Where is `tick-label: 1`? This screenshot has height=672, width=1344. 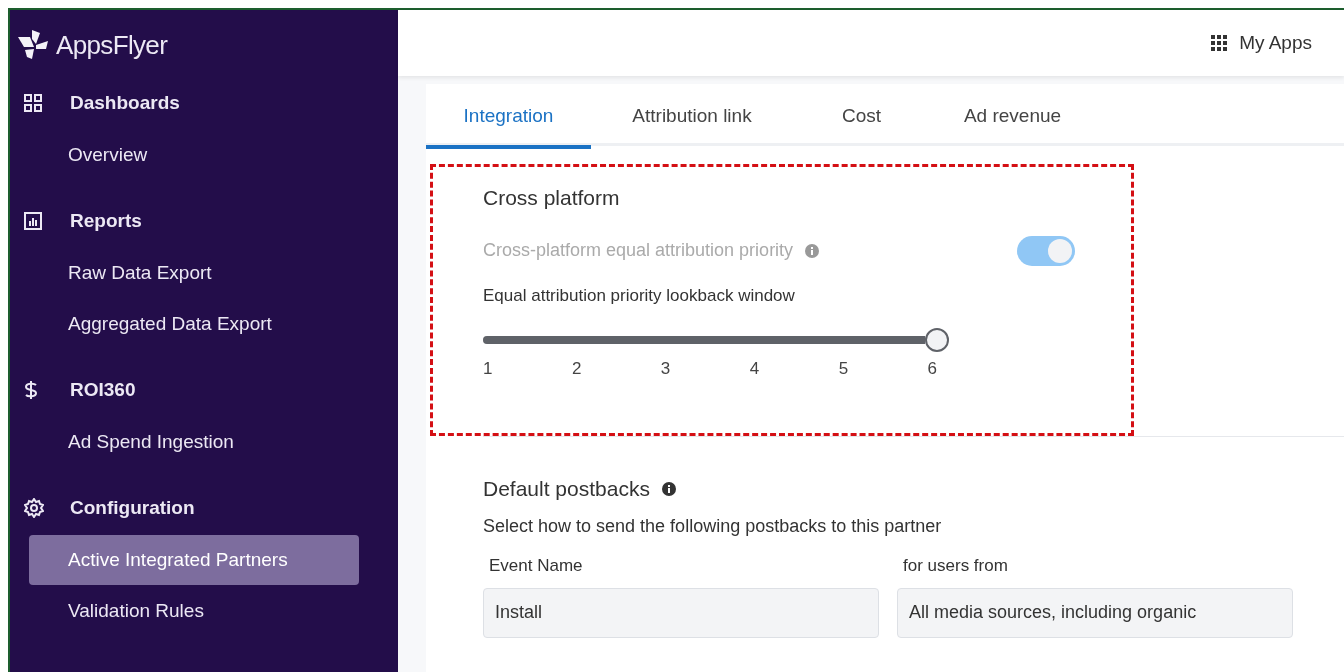 tick-label: 1 is located at coordinates (488, 369).